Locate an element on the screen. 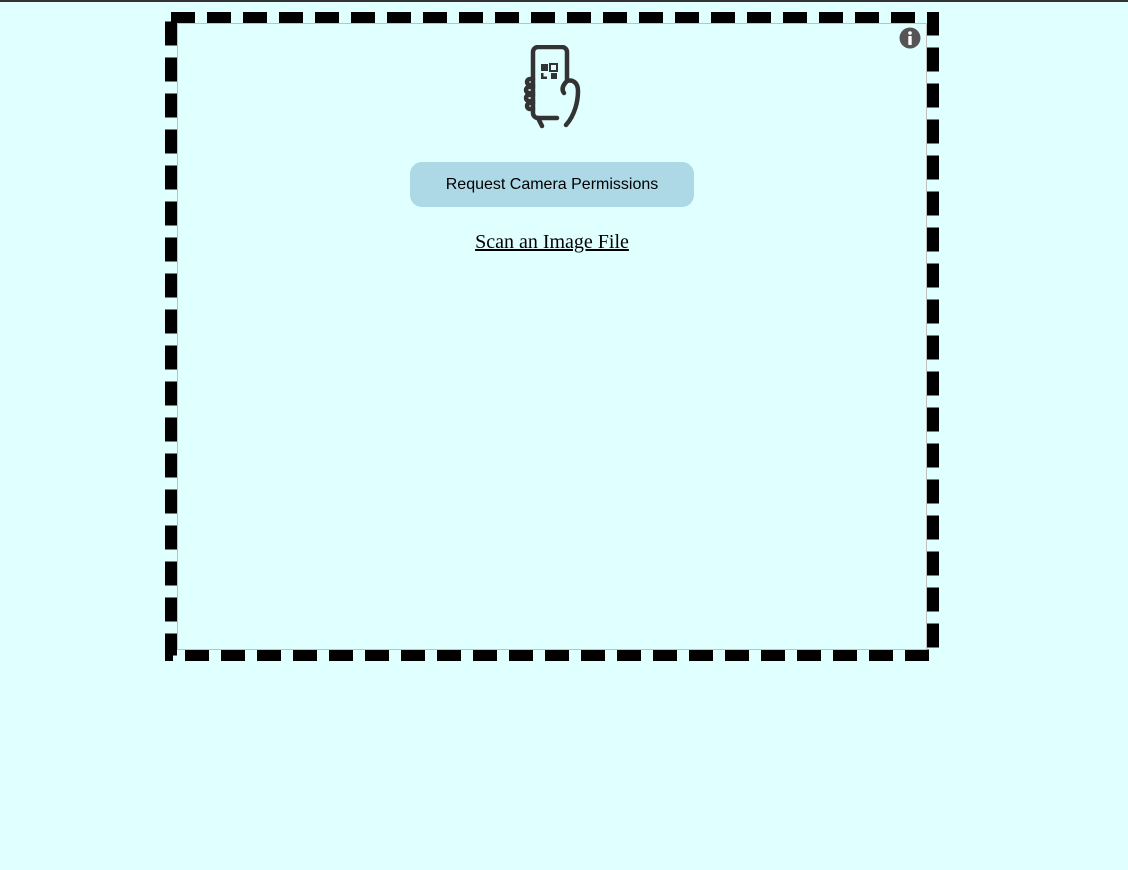  info-icon is located at coordinates (910, 38).